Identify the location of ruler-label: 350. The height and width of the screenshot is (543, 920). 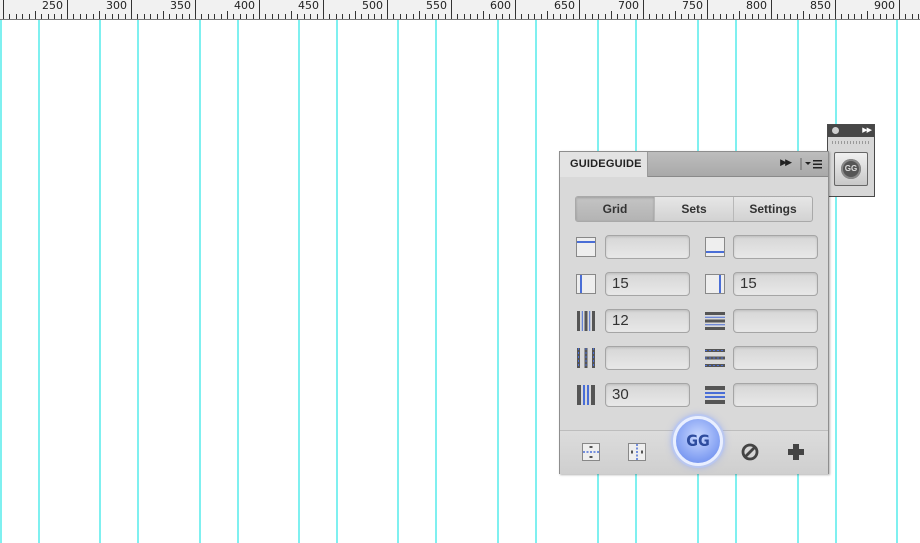
(180, 6).